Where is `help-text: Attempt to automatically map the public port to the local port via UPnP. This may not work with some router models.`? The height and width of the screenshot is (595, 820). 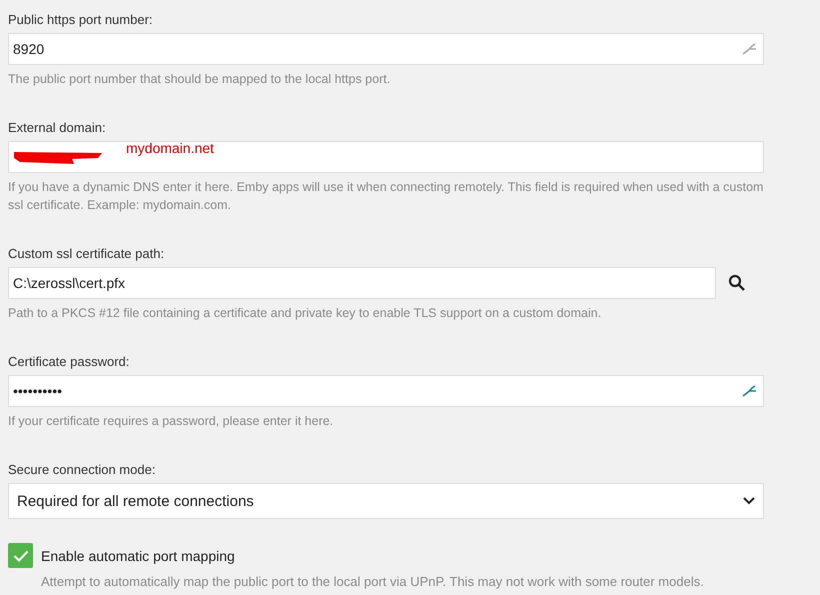
help-text: Attempt to automatically map the public port to the local port via UPnP. This may not work with some router models. is located at coordinates (373, 581).